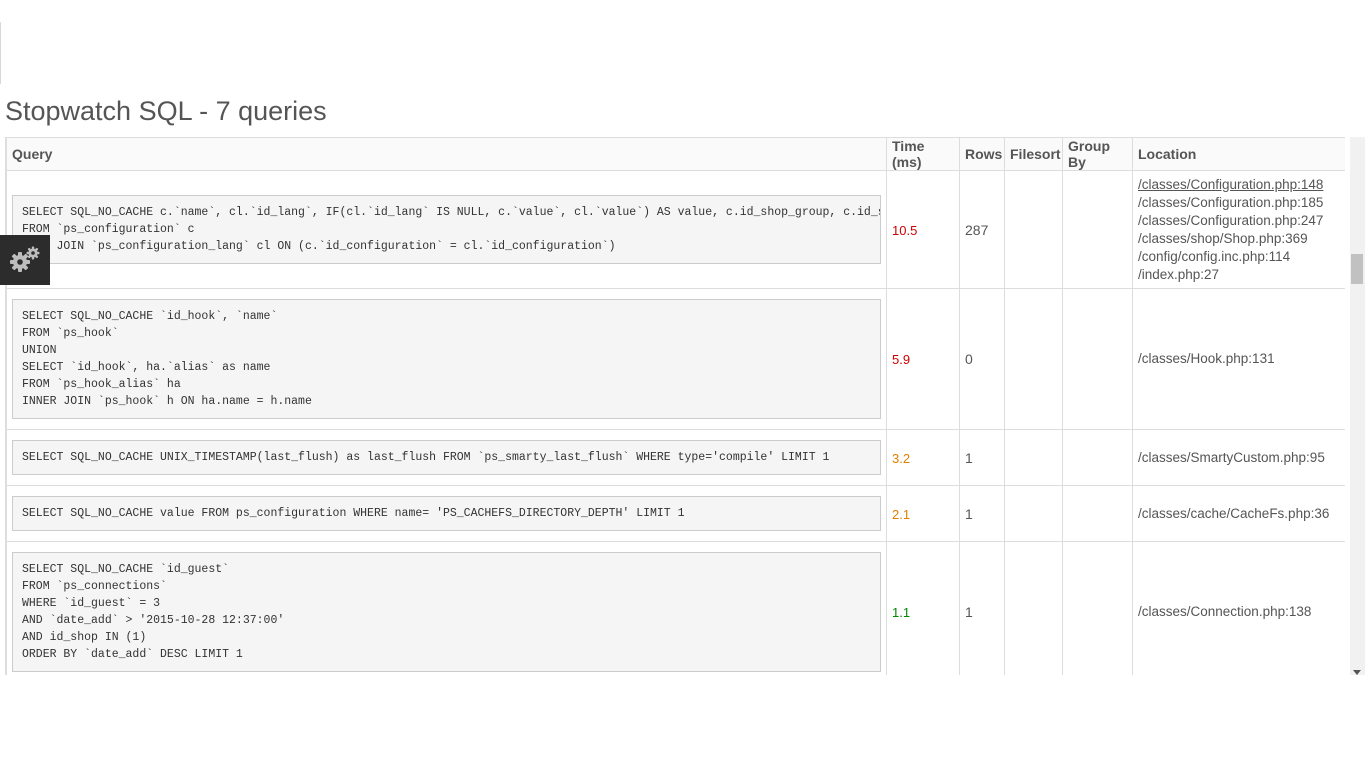 This screenshot has height=768, width=1366. What do you see at coordinates (166, 111) in the screenshot?
I see `page-title: Stopwatch SQL - 7 queries` at bounding box center [166, 111].